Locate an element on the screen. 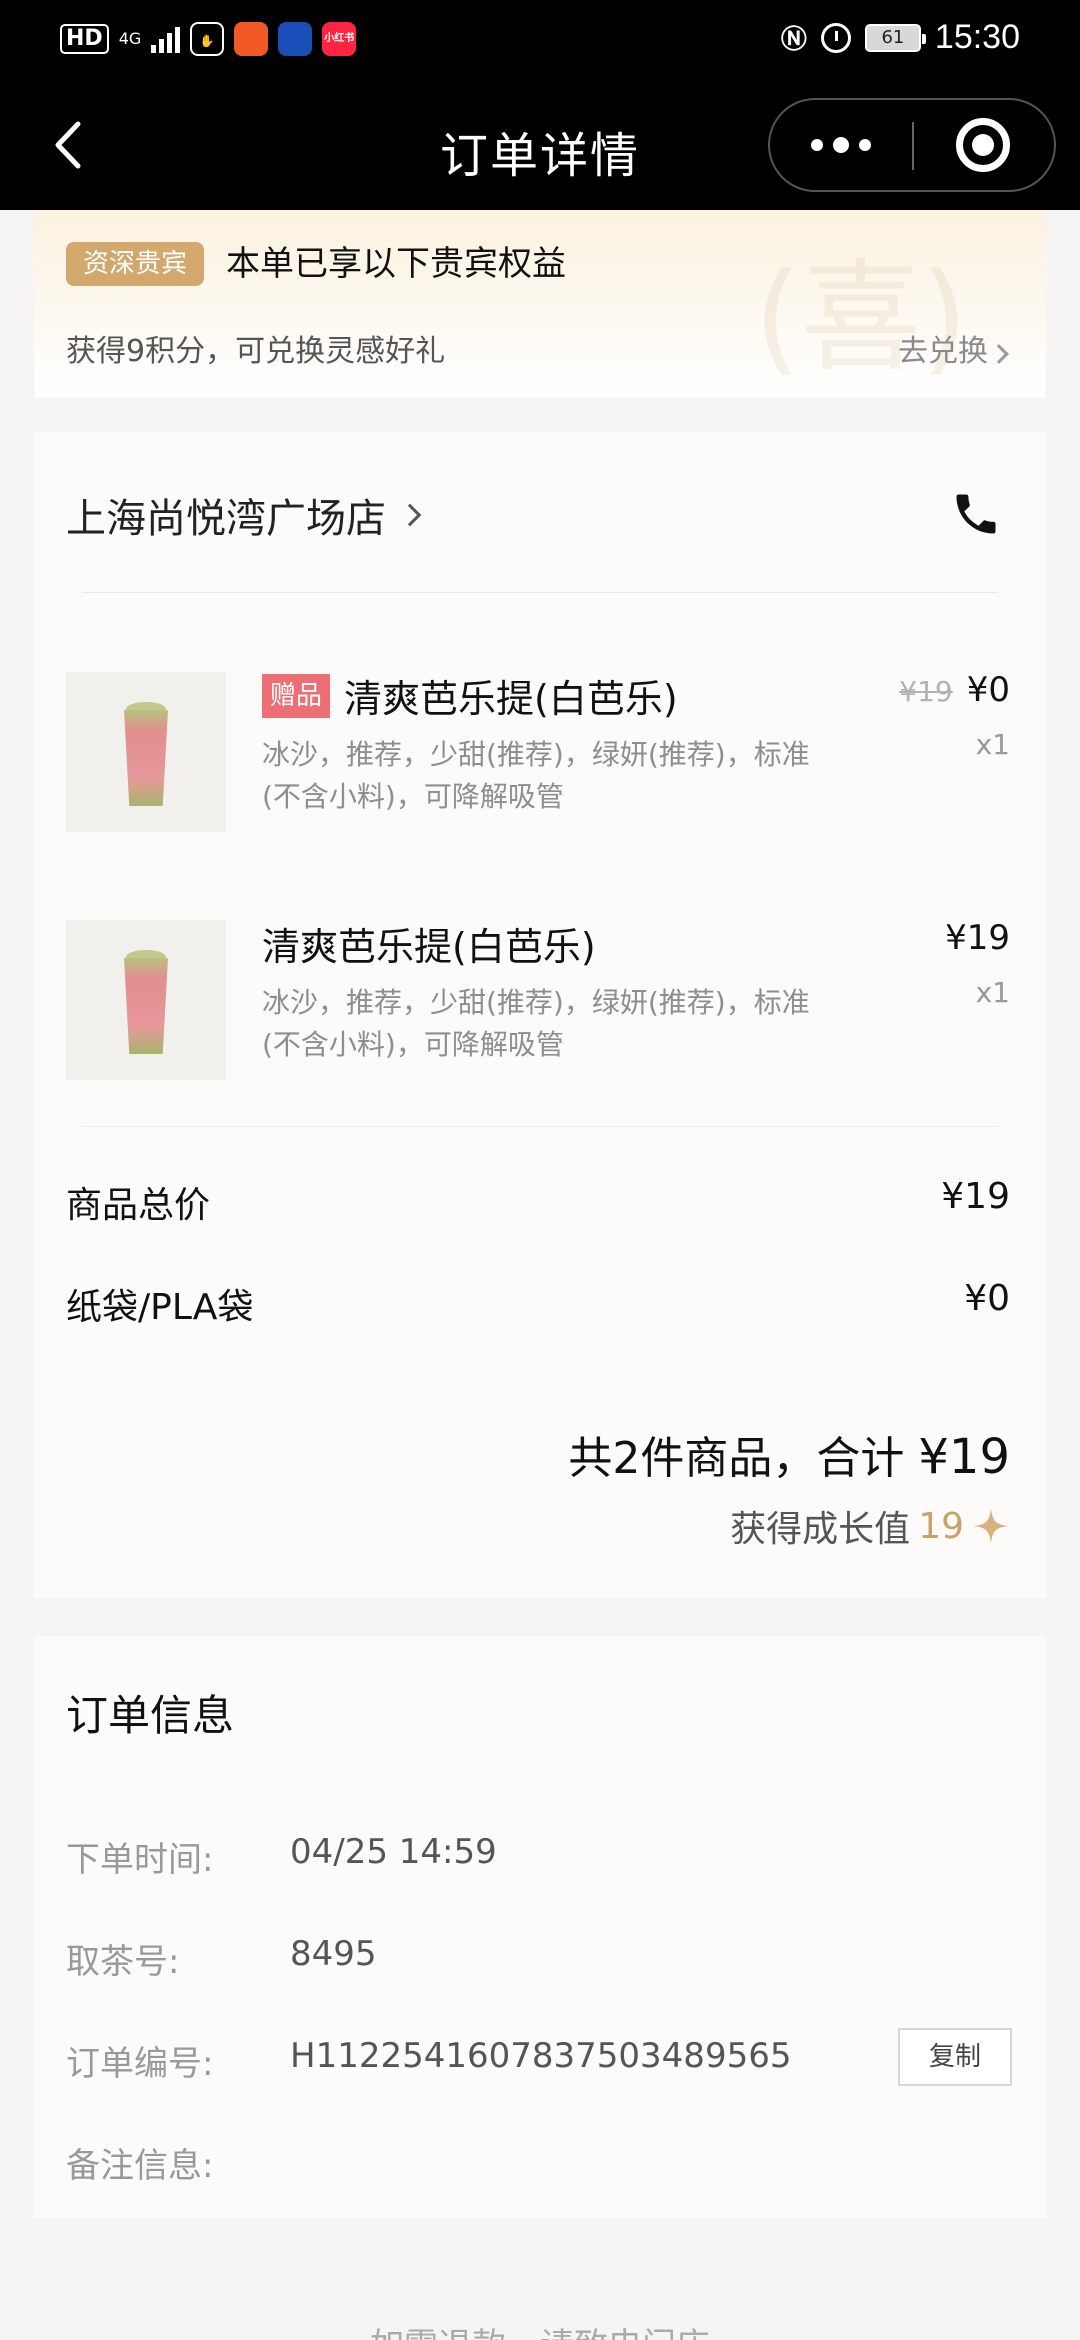 This screenshot has width=1080, height=2340. red-app-icon is located at coordinates (251, 39).